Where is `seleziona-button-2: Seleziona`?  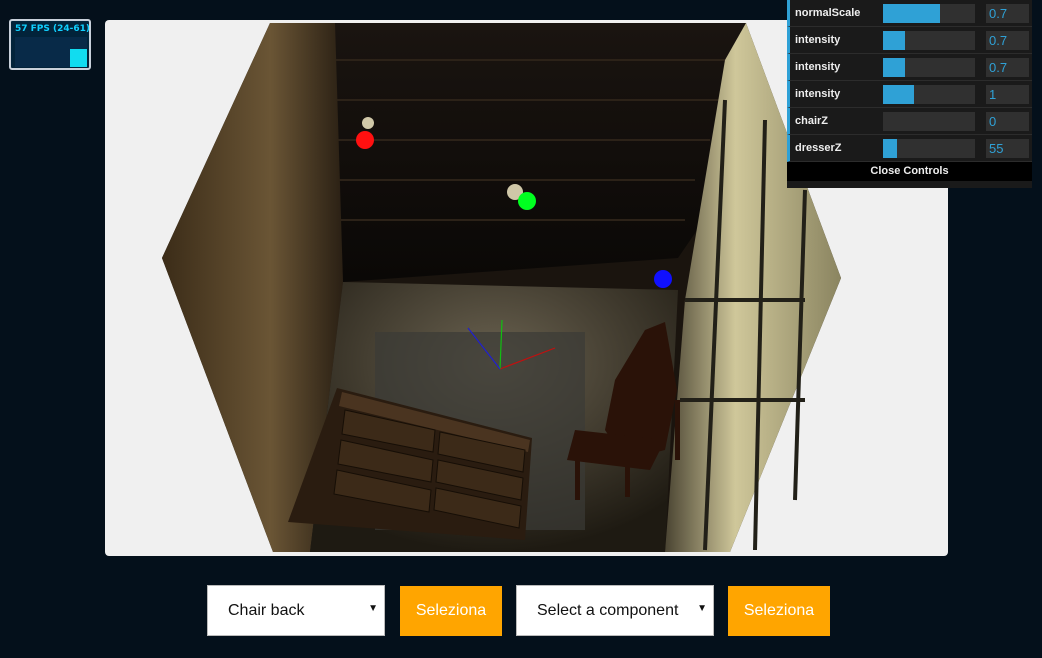 seleziona-button-2: Seleziona is located at coordinates (779, 611).